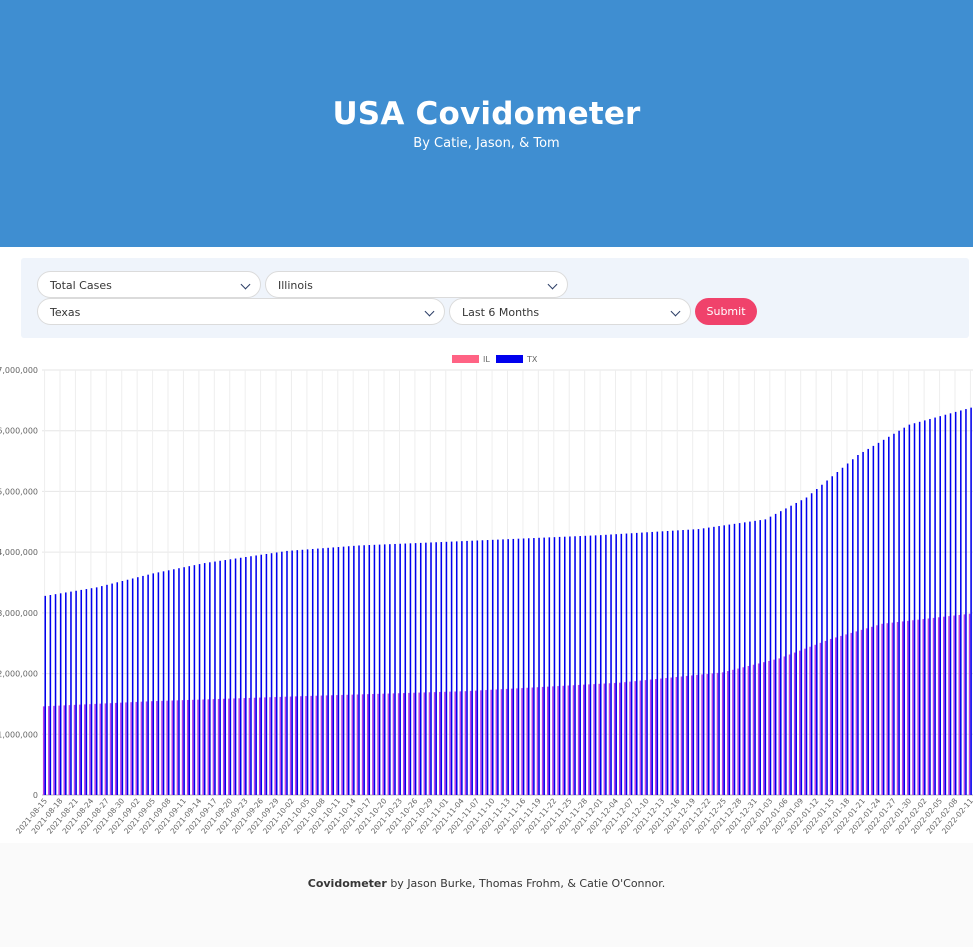 Image resolution: width=973 pixels, height=947 pixels. Describe the element at coordinates (65, 312) in the screenshot. I see `state2-select-value: Texas` at that location.